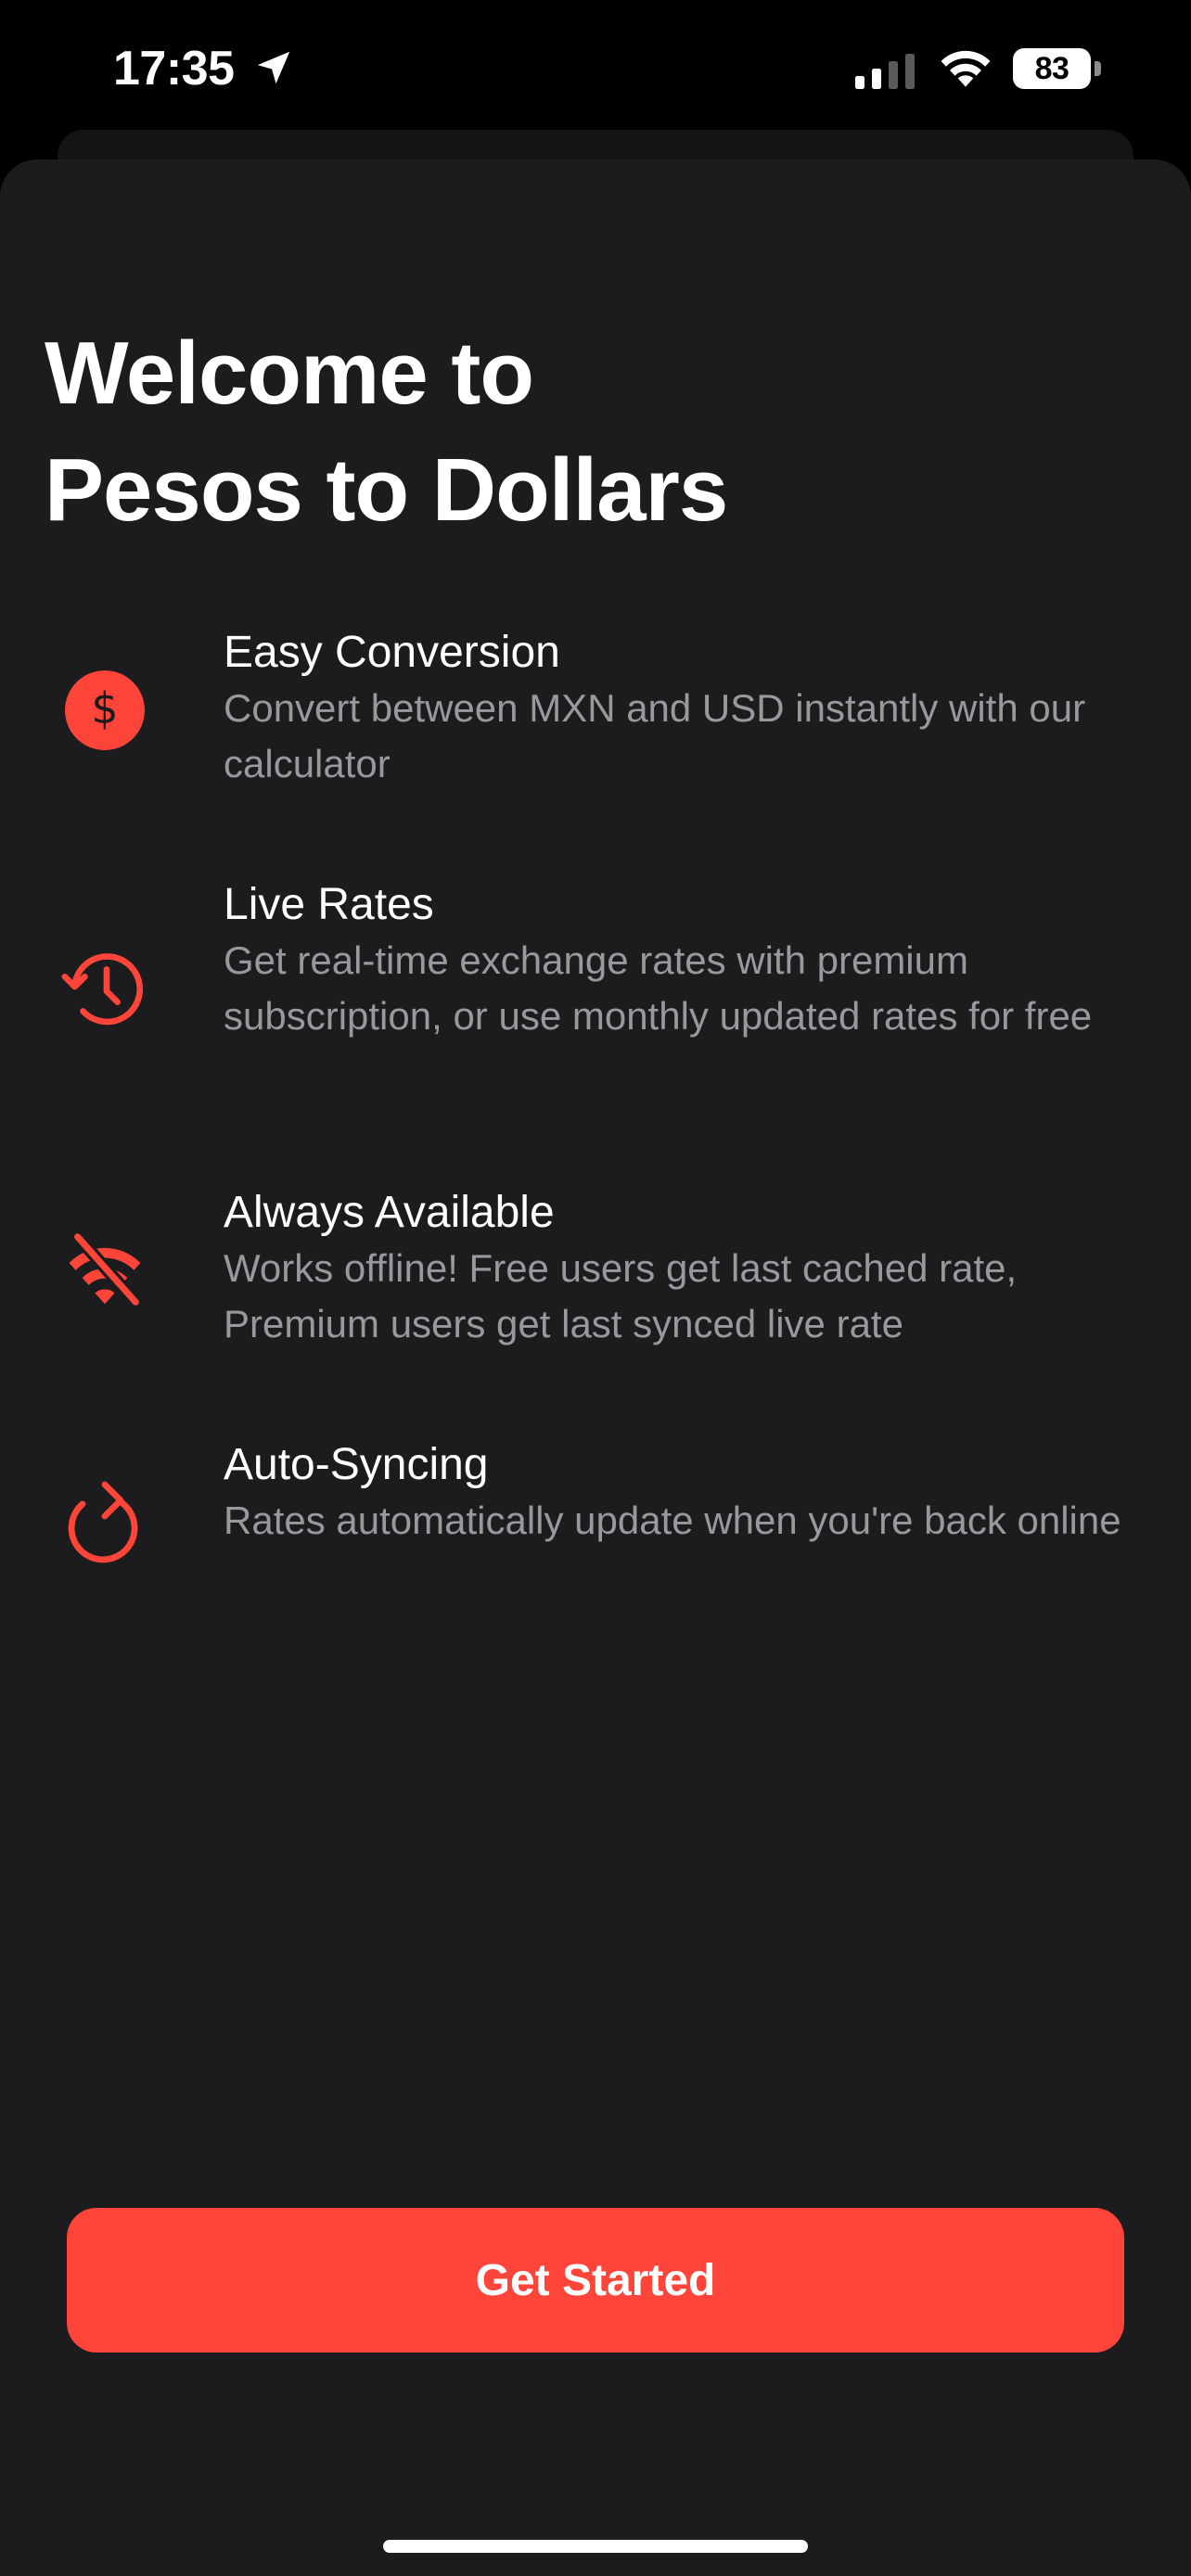  What do you see at coordinates (104, 1521) in the screenshot?
I see `refresh-icon` at bounding box center [104, 1521].